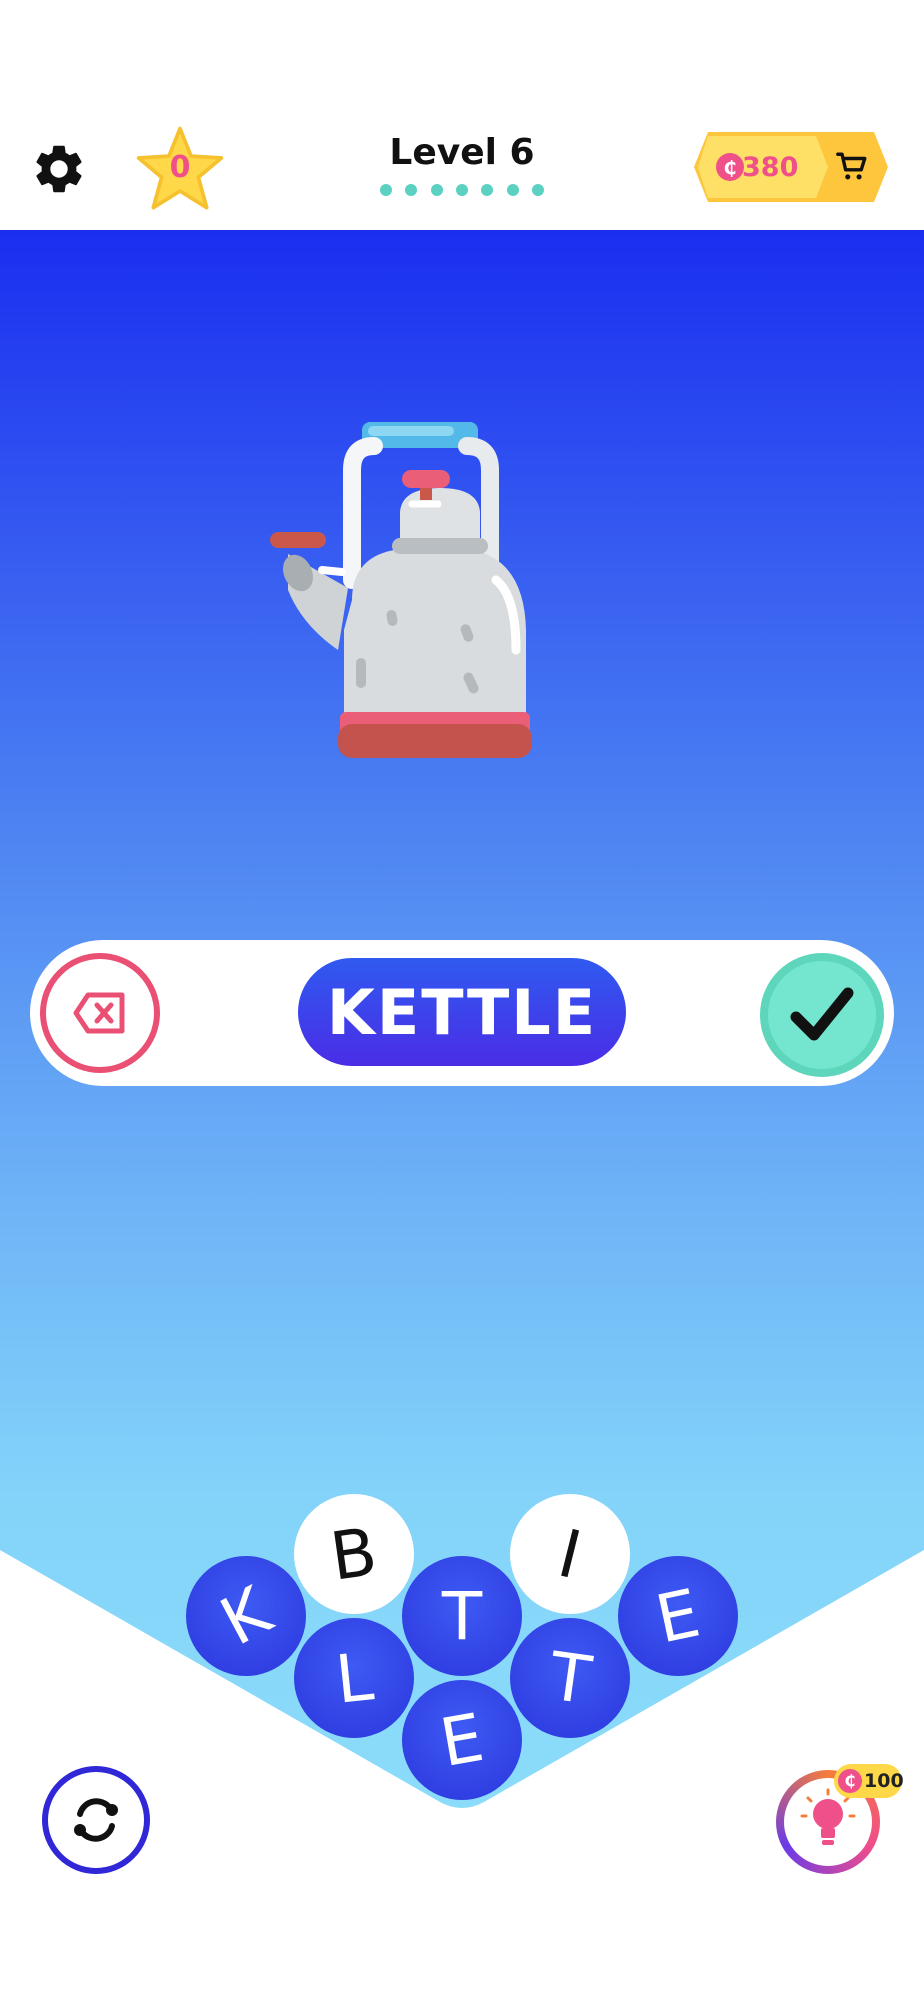 The image size is (924, 2000). I want to click on level-title: Level 6, so click(462, 152).